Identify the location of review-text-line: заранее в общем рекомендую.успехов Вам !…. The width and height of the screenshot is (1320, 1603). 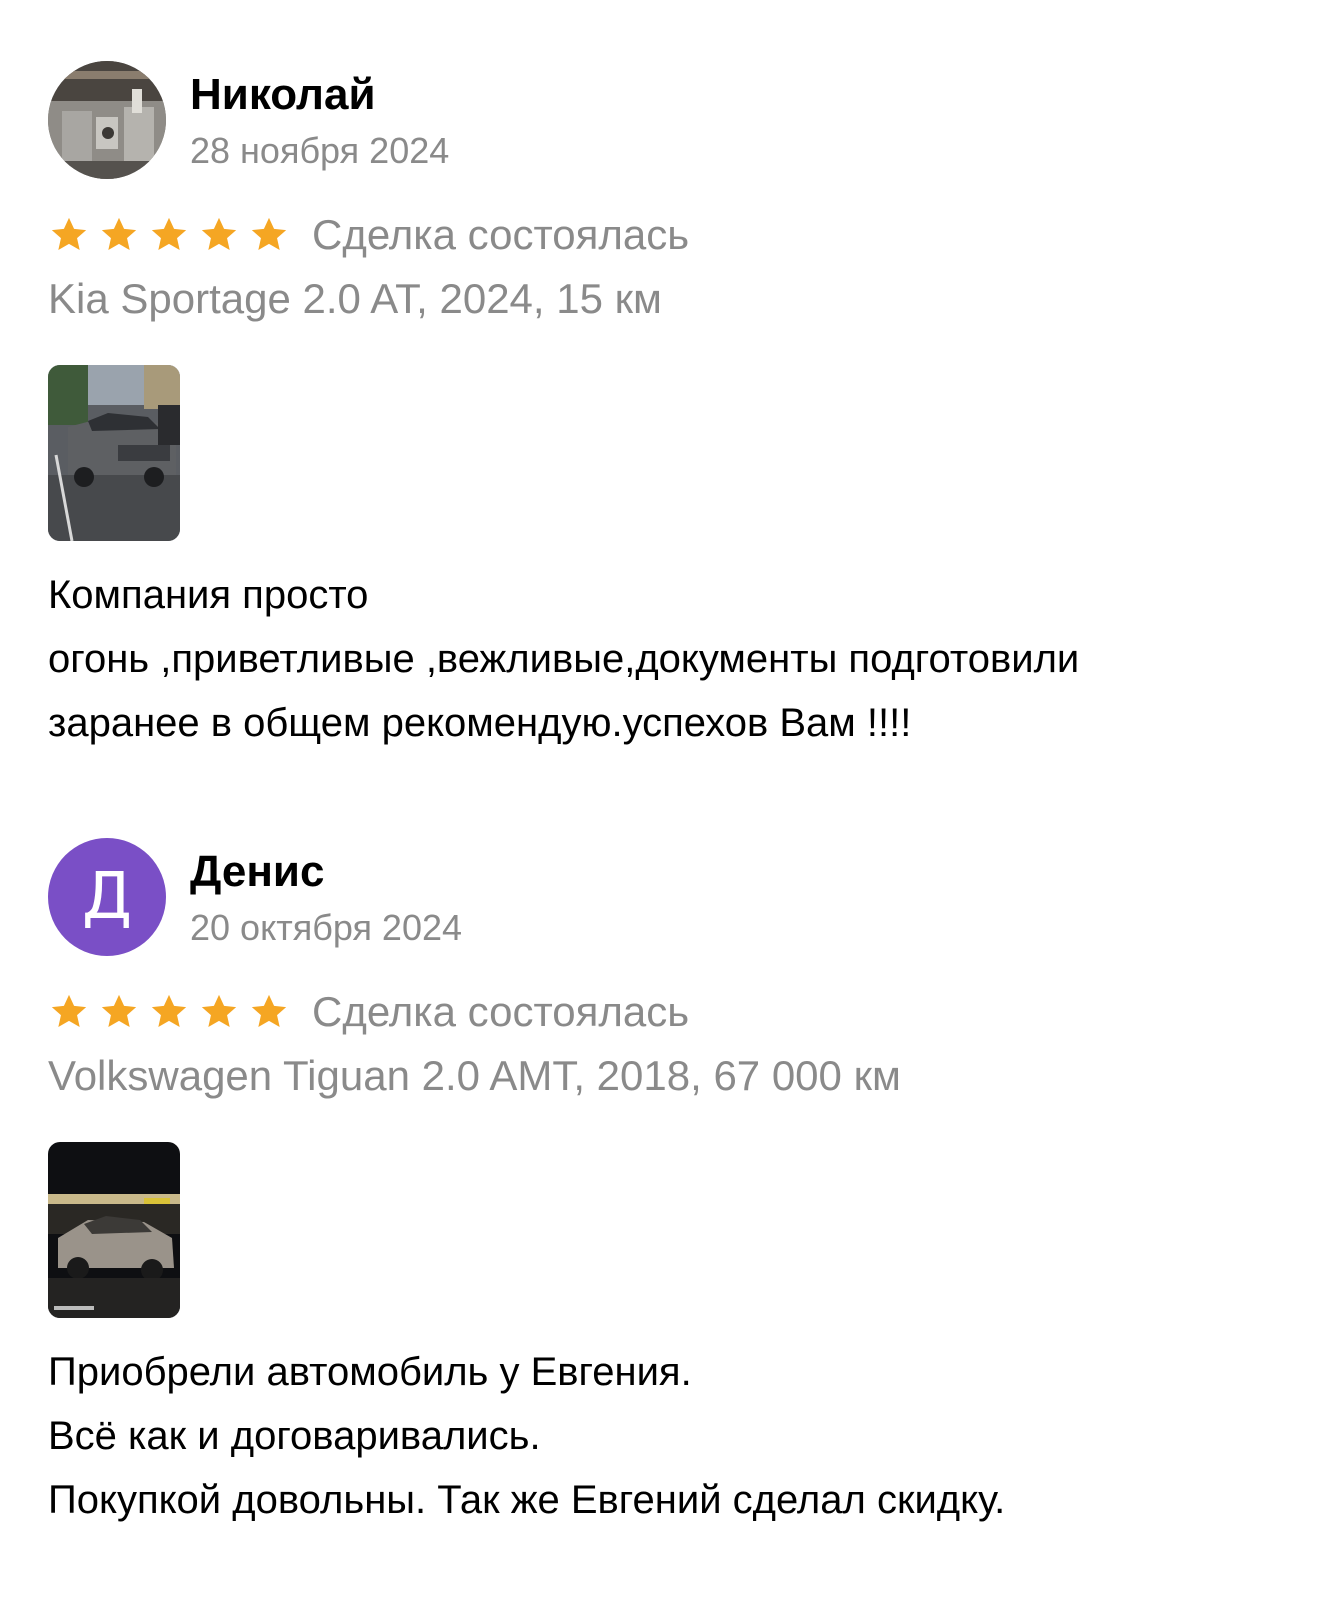
(480, 723).